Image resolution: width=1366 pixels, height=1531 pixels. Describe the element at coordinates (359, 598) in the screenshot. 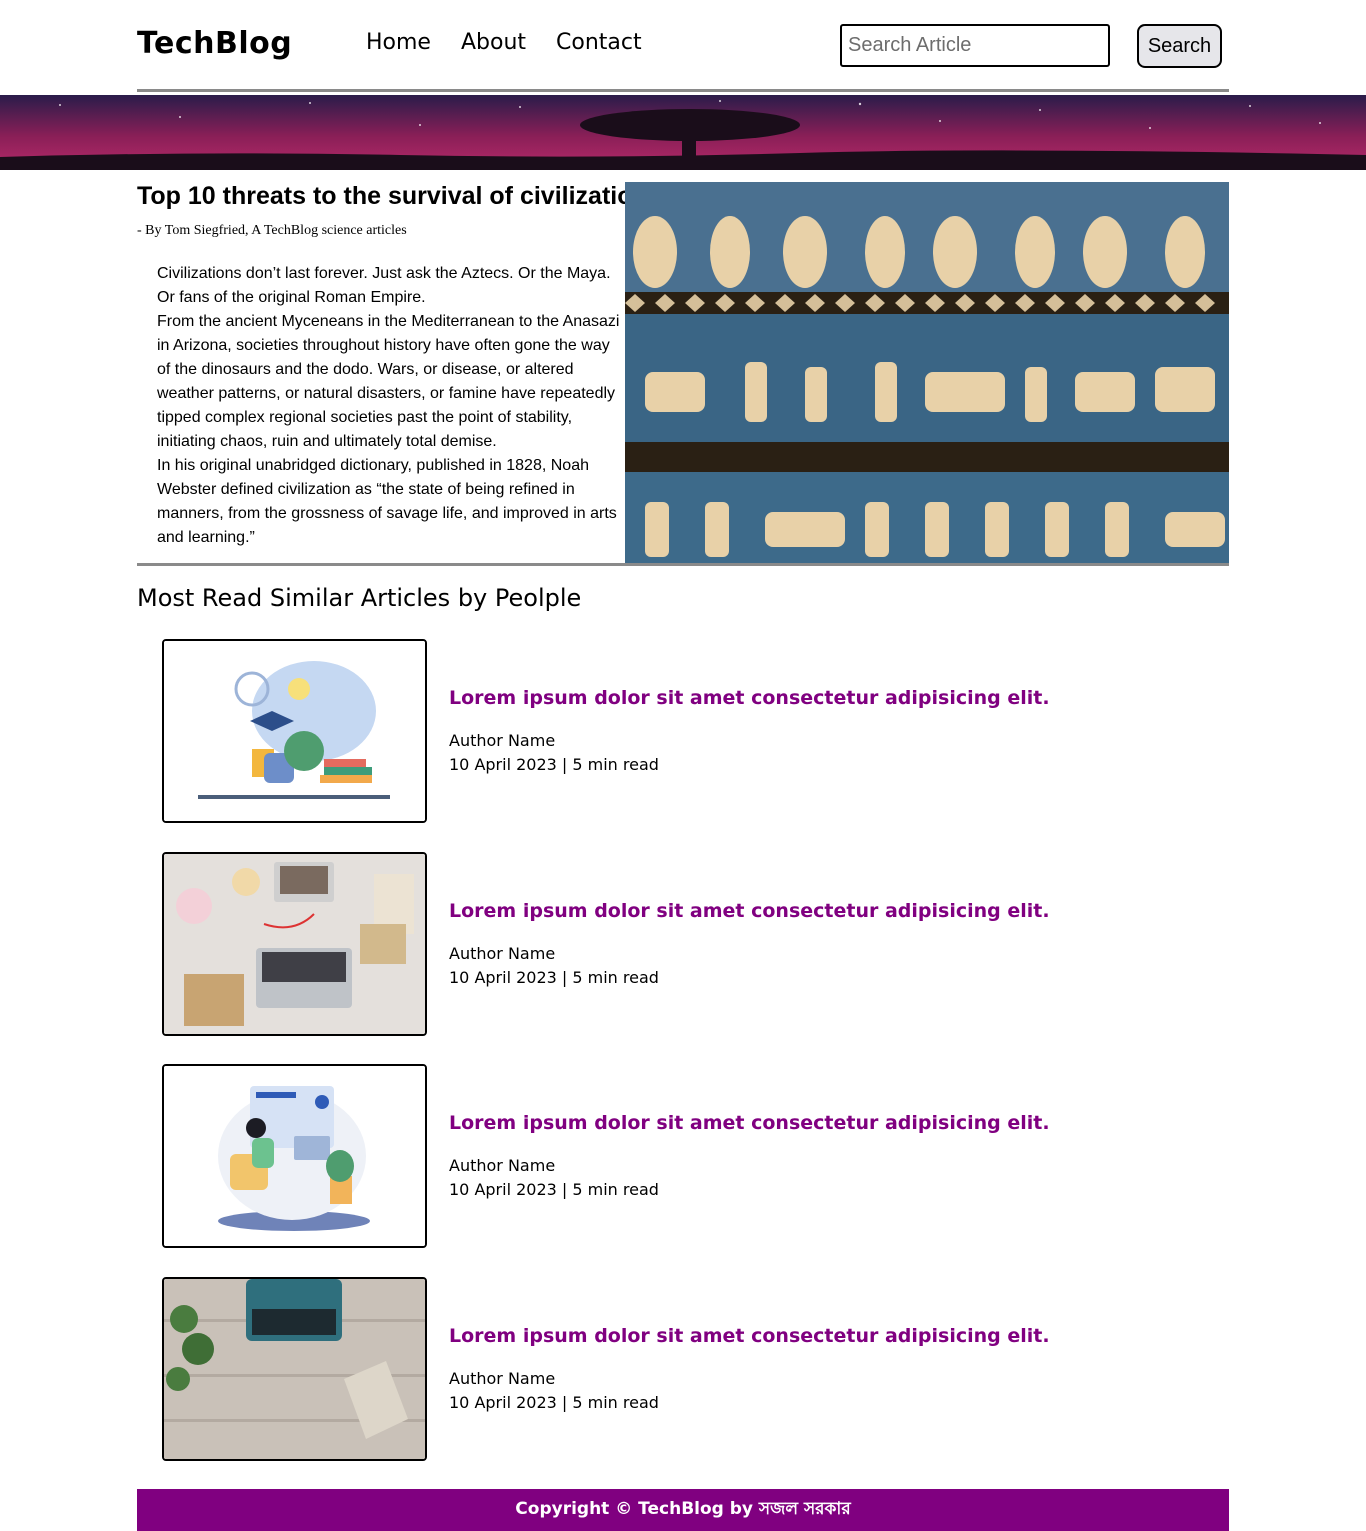

I see `similar-articles-heading: Most Read Similar Articles by Peolple` at that location.